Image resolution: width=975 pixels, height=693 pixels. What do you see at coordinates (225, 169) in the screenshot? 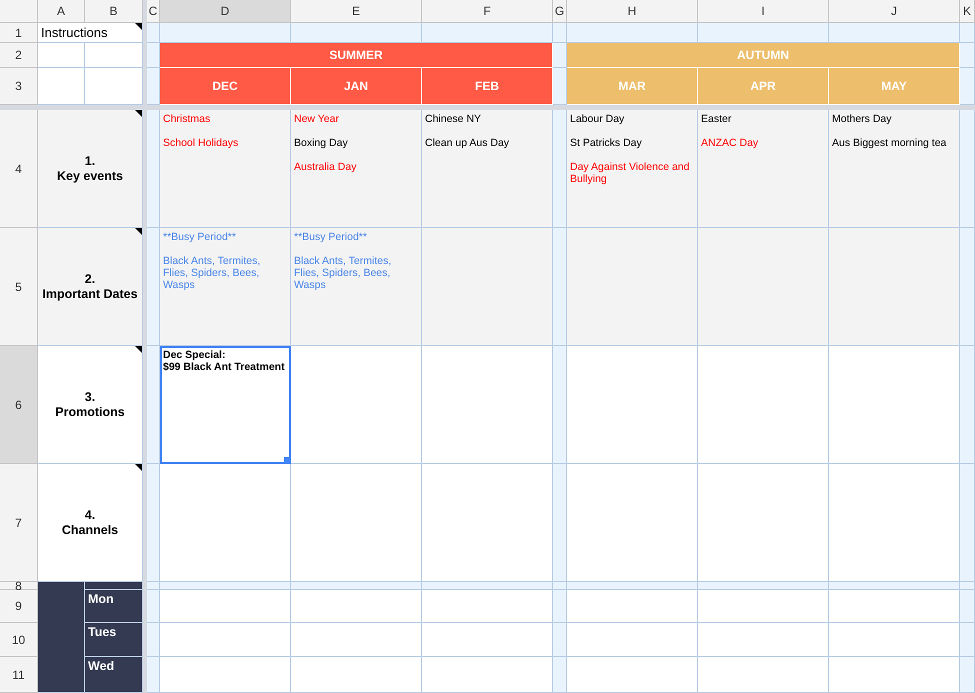
I see `table-cell: Christmas School Holidays` at bounding box center [225, 169].